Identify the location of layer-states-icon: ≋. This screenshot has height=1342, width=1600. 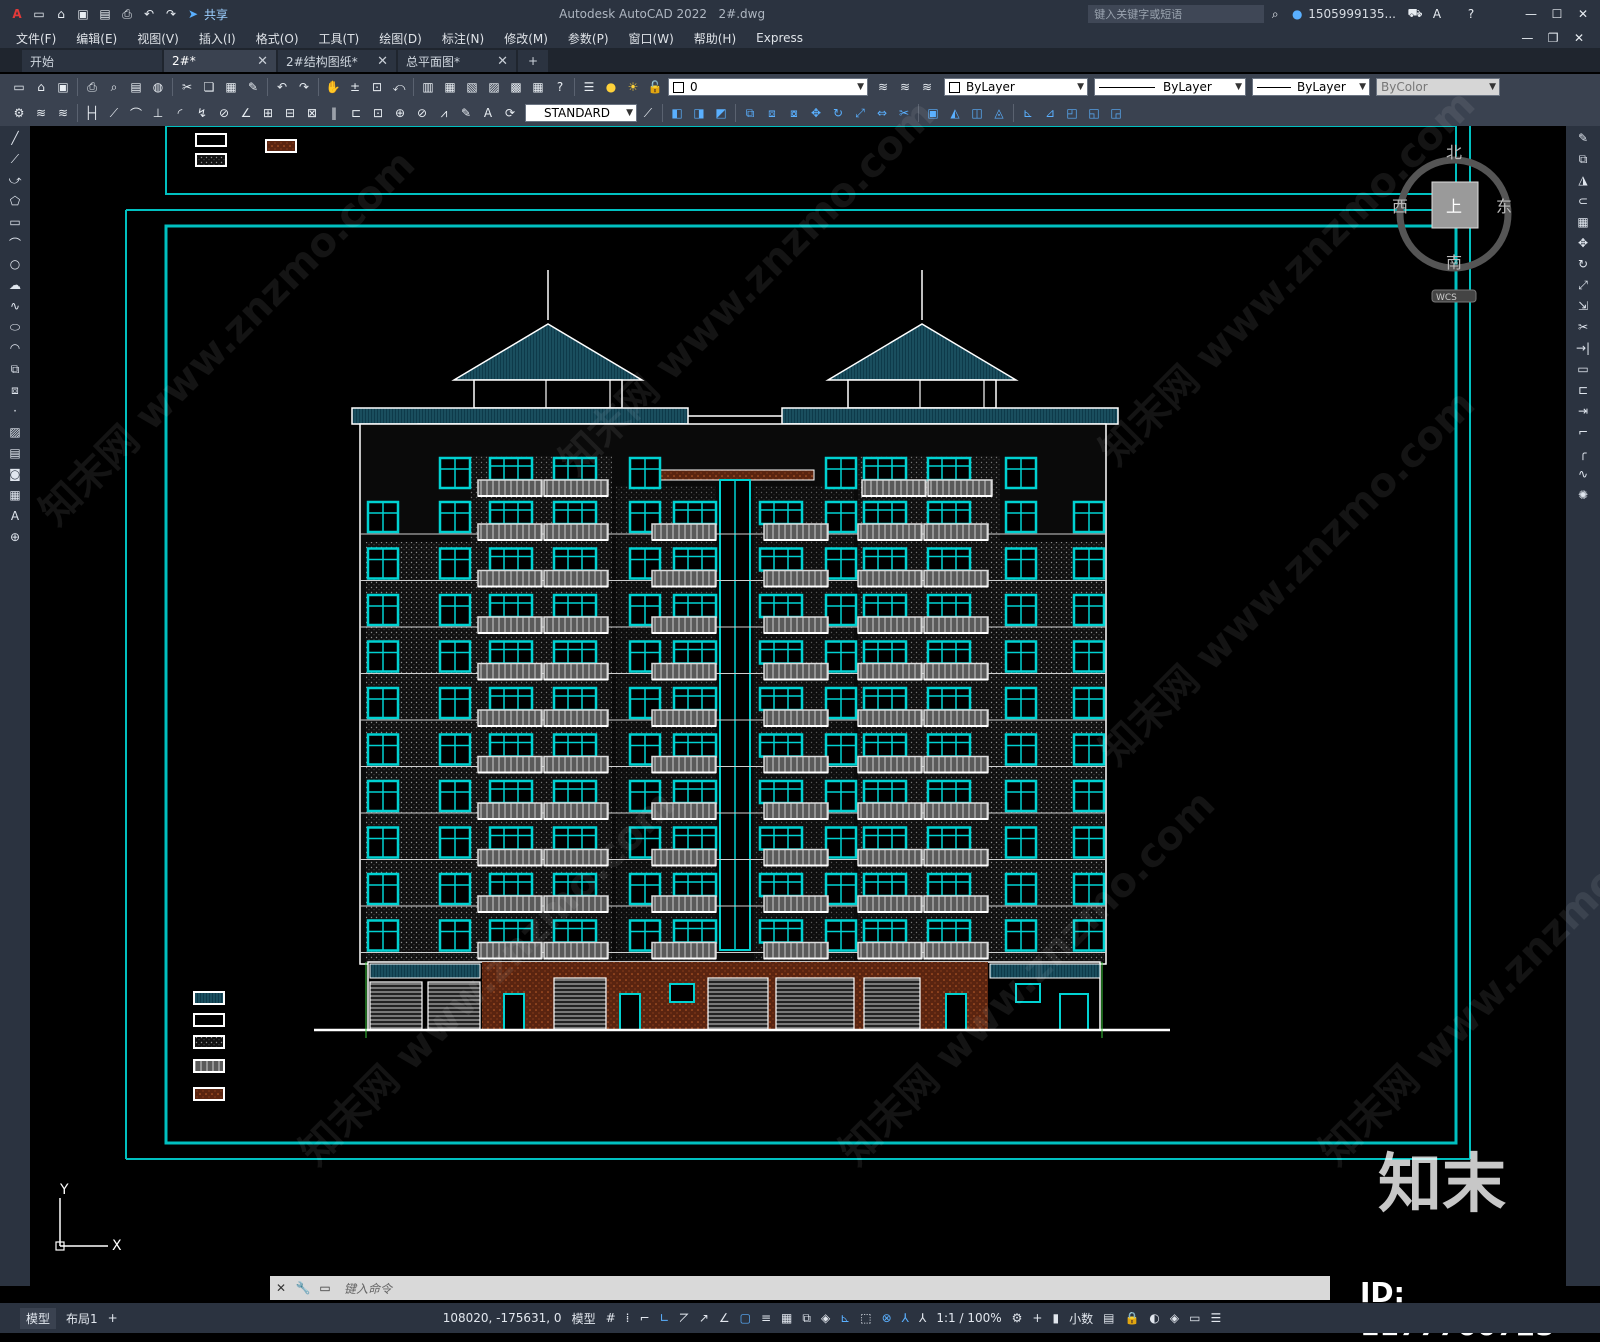
(927, 87).